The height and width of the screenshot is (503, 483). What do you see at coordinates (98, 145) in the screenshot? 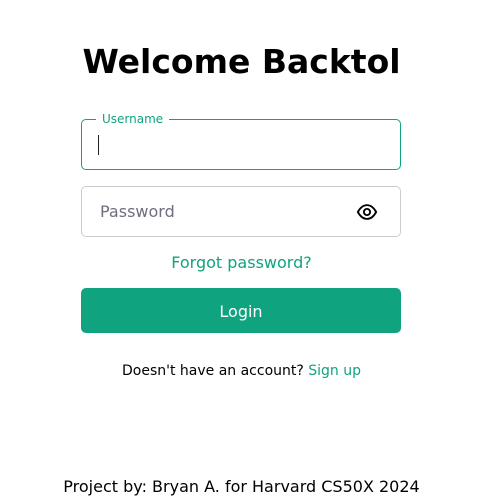
I see `text-cursor` at bounding box center [98, 145].